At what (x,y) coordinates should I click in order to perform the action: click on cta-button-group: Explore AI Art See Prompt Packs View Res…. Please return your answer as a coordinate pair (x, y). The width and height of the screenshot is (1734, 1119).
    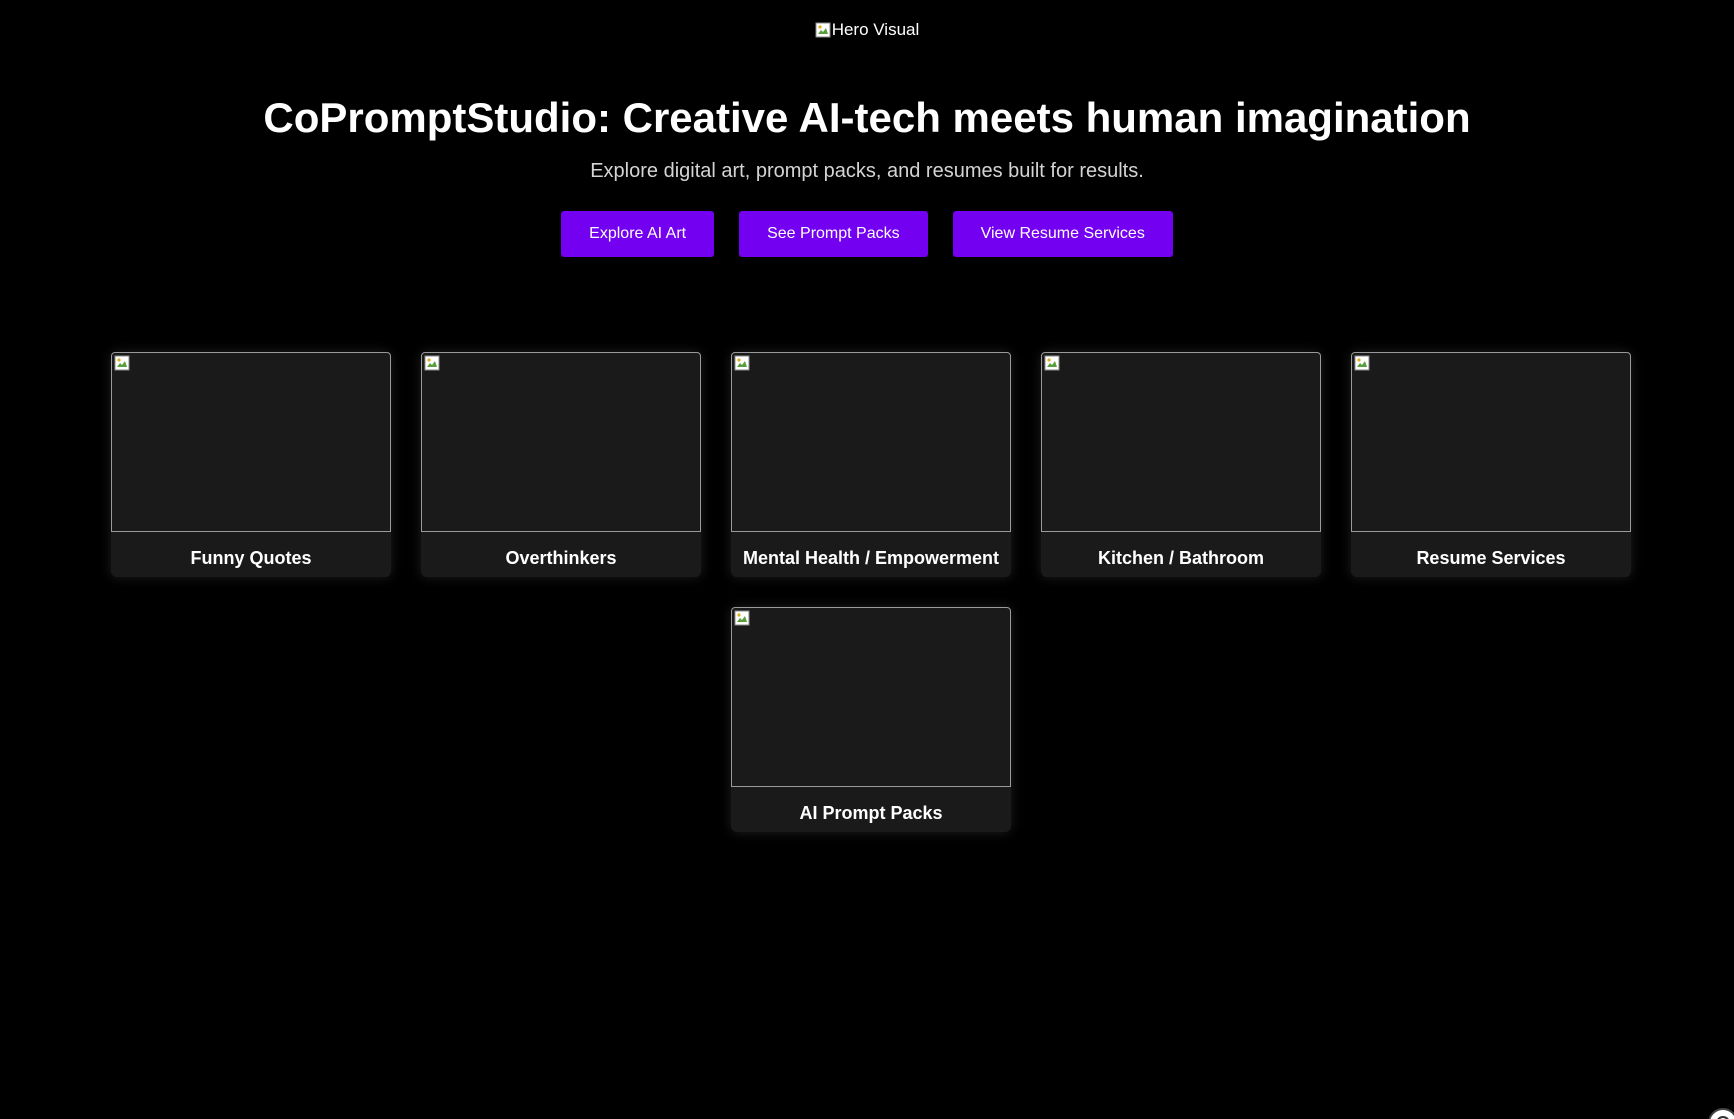
    Looking at the image, I should click on (867, 234).